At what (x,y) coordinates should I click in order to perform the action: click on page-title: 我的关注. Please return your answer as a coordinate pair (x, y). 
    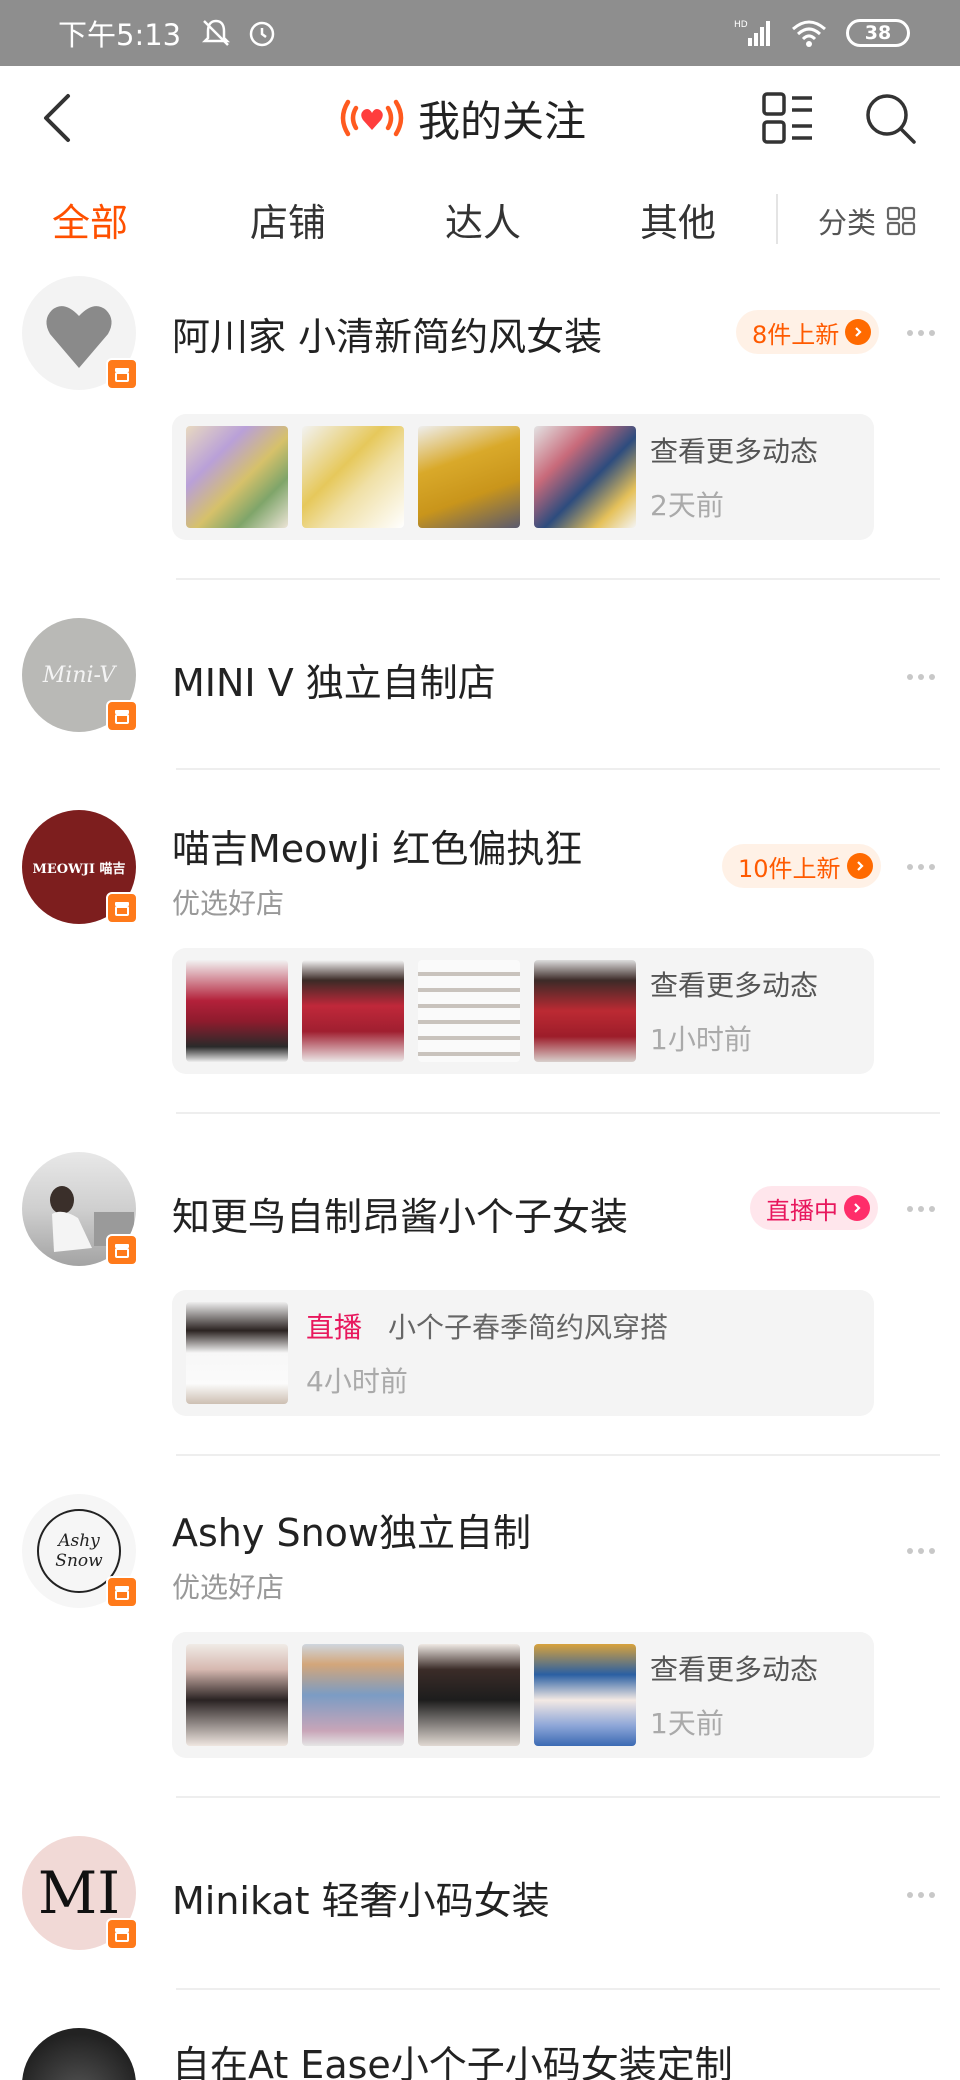
    Looking at the image, I should click on (502, 121).